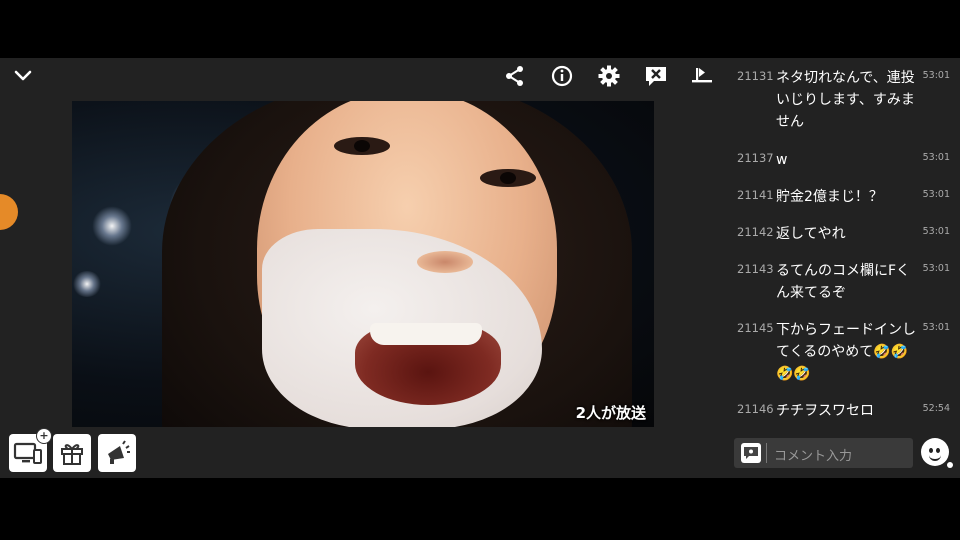  What do you see at coordinates (27, 453) in the screenshot?
I see `tv-add-icon` at bounding box center [27, 453].